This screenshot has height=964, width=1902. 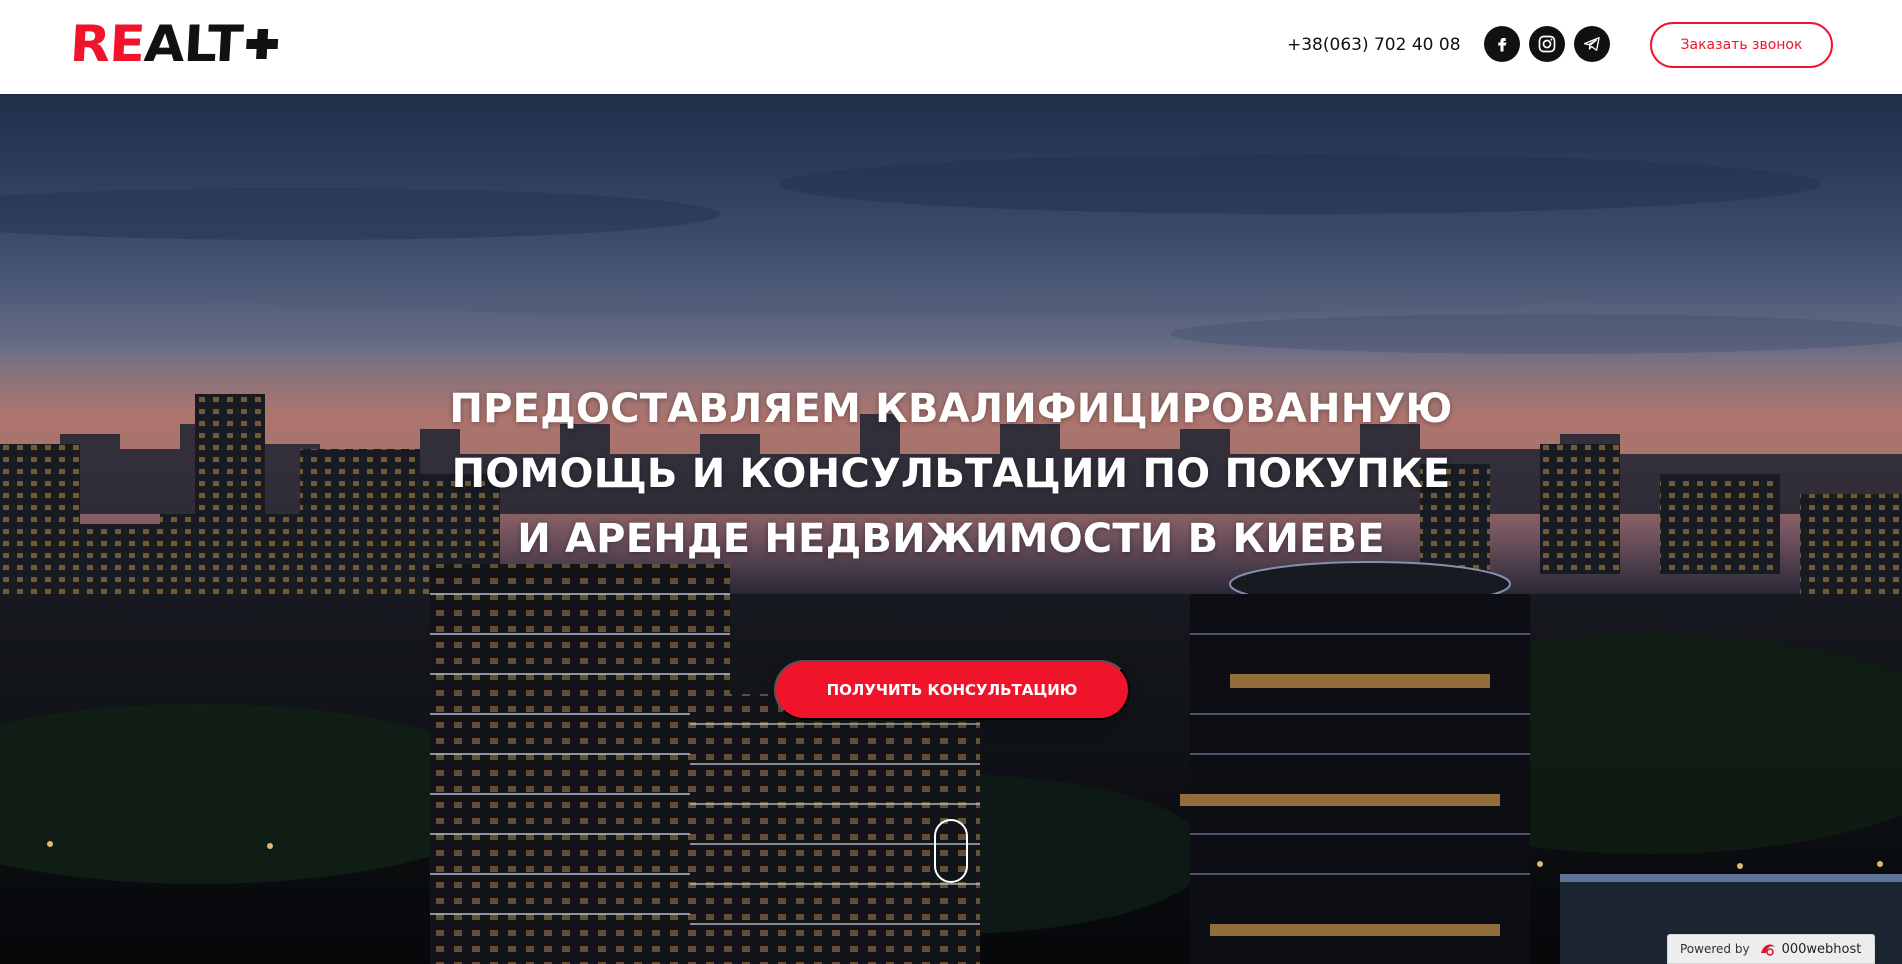 I want to click on instagram-glyph, so click(x=1547, y=44).